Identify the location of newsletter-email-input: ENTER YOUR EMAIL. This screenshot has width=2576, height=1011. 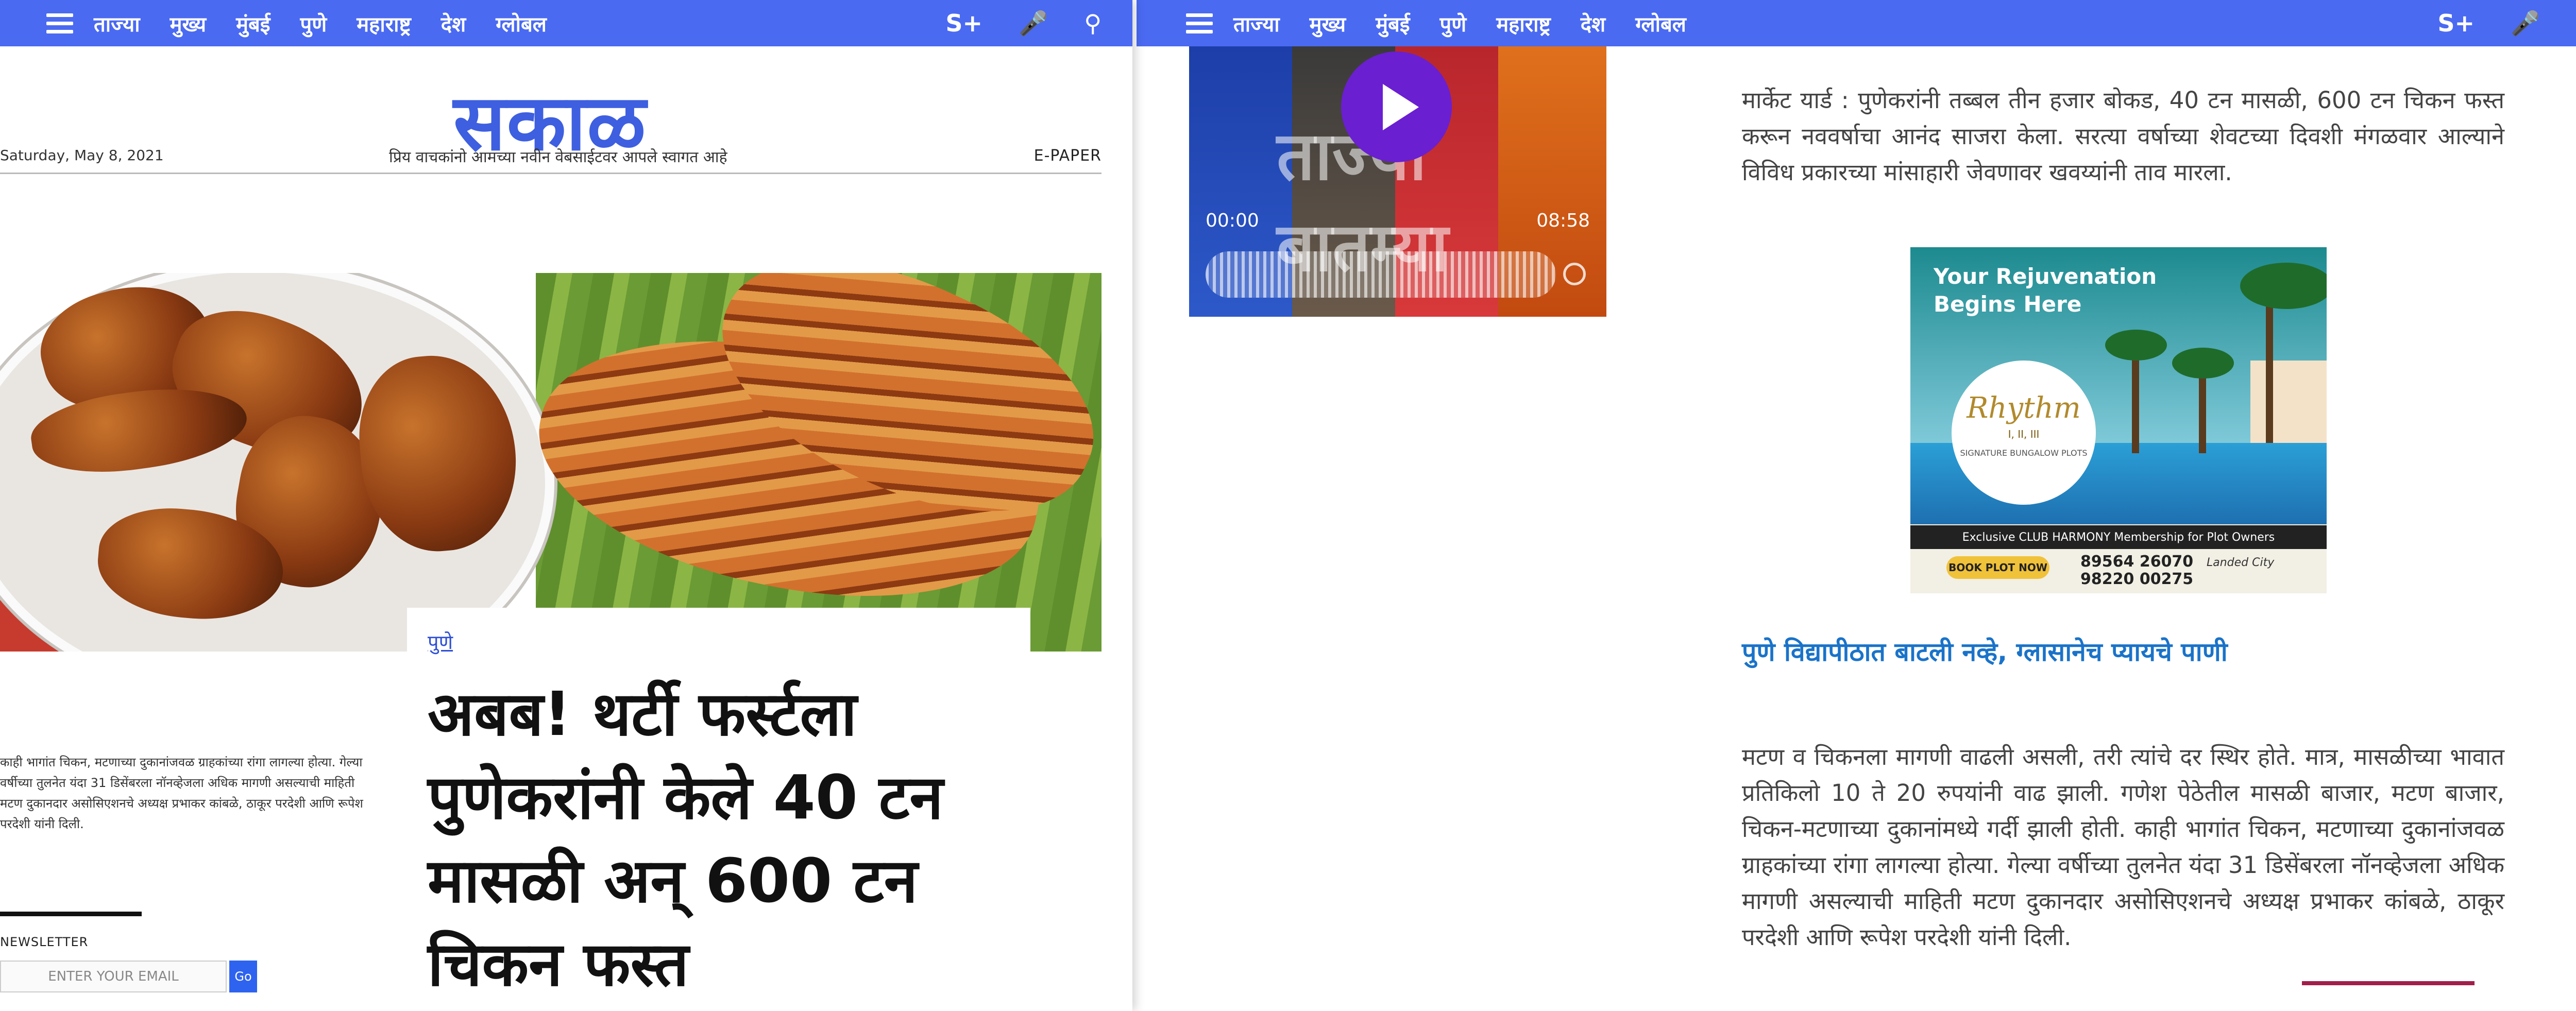
(113, 976).